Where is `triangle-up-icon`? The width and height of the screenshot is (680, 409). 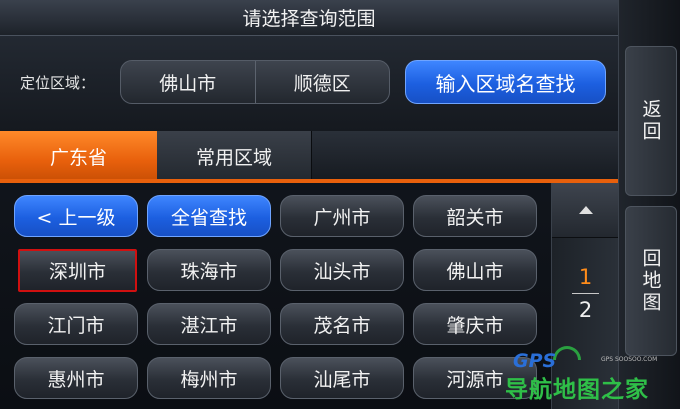 triangle-up-icon is located at coordinates (585, 210).